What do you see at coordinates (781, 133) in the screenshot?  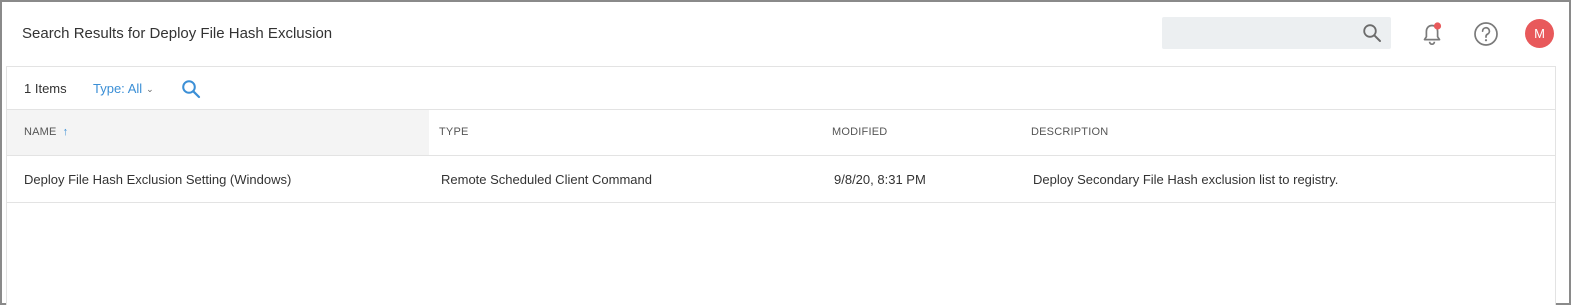 I see `table-header: NAME ↑ TYPE MODIFIED DESCRIPTION` at bounding box center [781, 133].